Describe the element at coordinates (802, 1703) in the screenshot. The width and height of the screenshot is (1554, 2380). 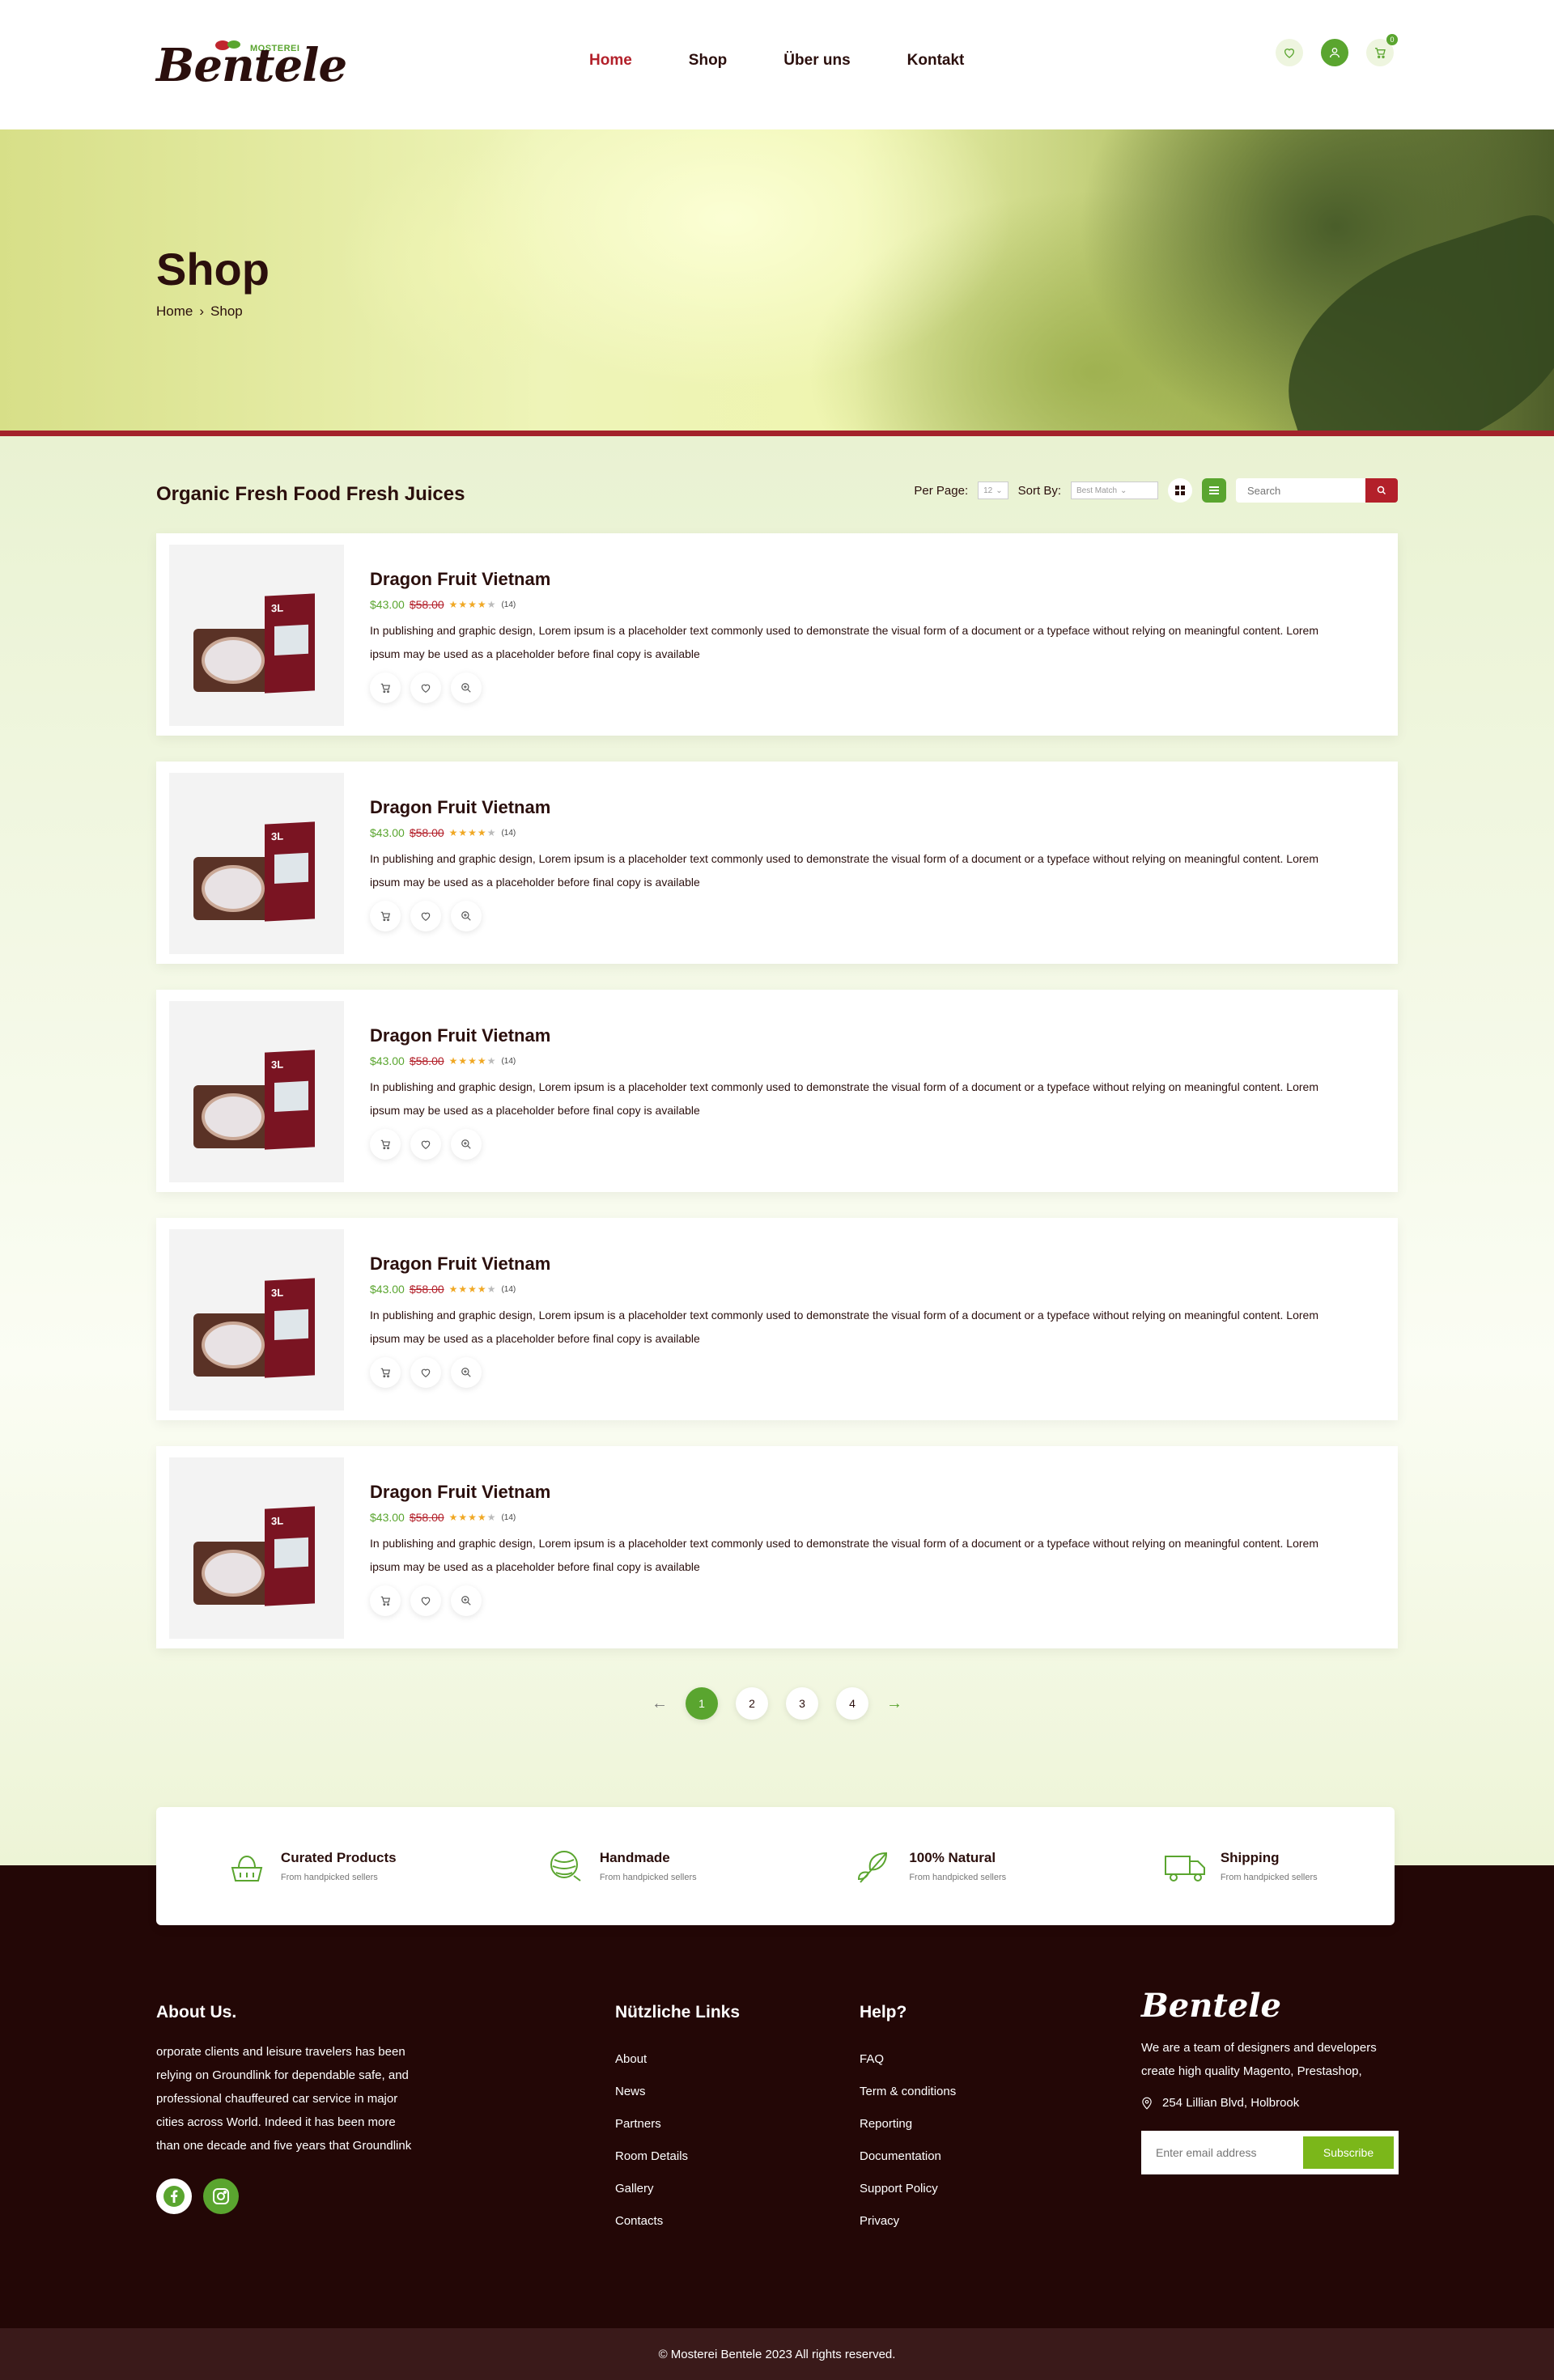
I see `page-button-3: 3` at that location.